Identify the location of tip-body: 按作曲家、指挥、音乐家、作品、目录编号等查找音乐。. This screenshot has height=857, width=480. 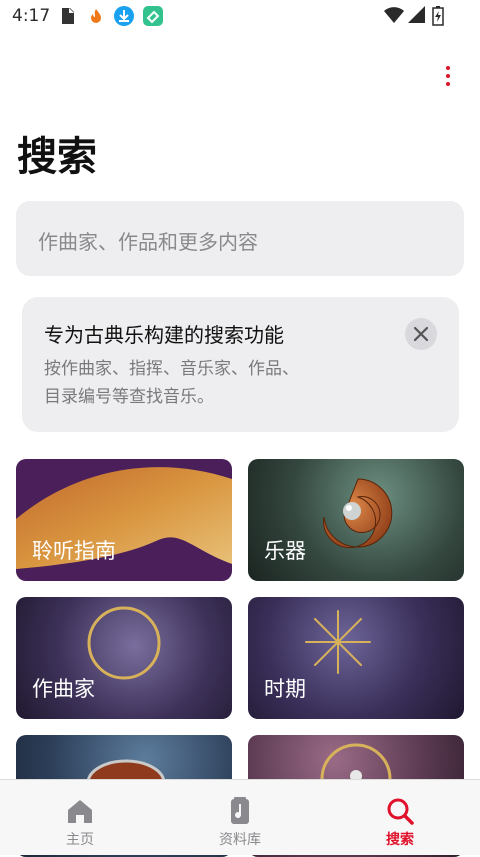
(171, 383).